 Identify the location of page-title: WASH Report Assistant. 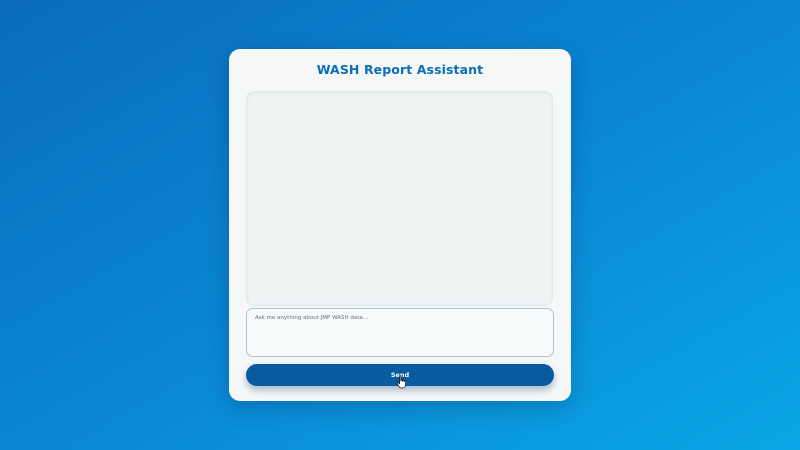
(400, 69).